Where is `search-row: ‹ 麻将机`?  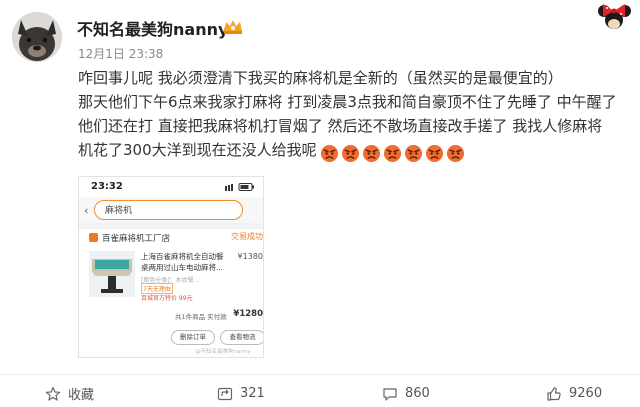 search-row: ‹ 麻将机 is located at coordinates (171, 210).